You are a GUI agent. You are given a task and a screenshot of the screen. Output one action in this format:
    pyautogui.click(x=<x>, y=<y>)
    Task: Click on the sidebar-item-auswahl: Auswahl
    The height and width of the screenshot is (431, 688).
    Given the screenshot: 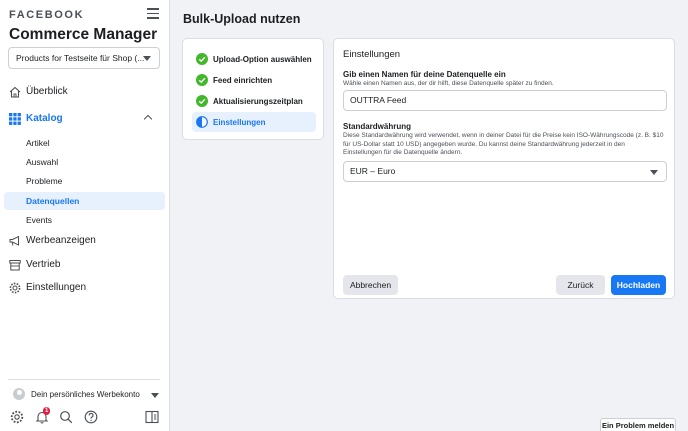 What is the action you would take?
    pyautogui.click(x=84, y=162)
    